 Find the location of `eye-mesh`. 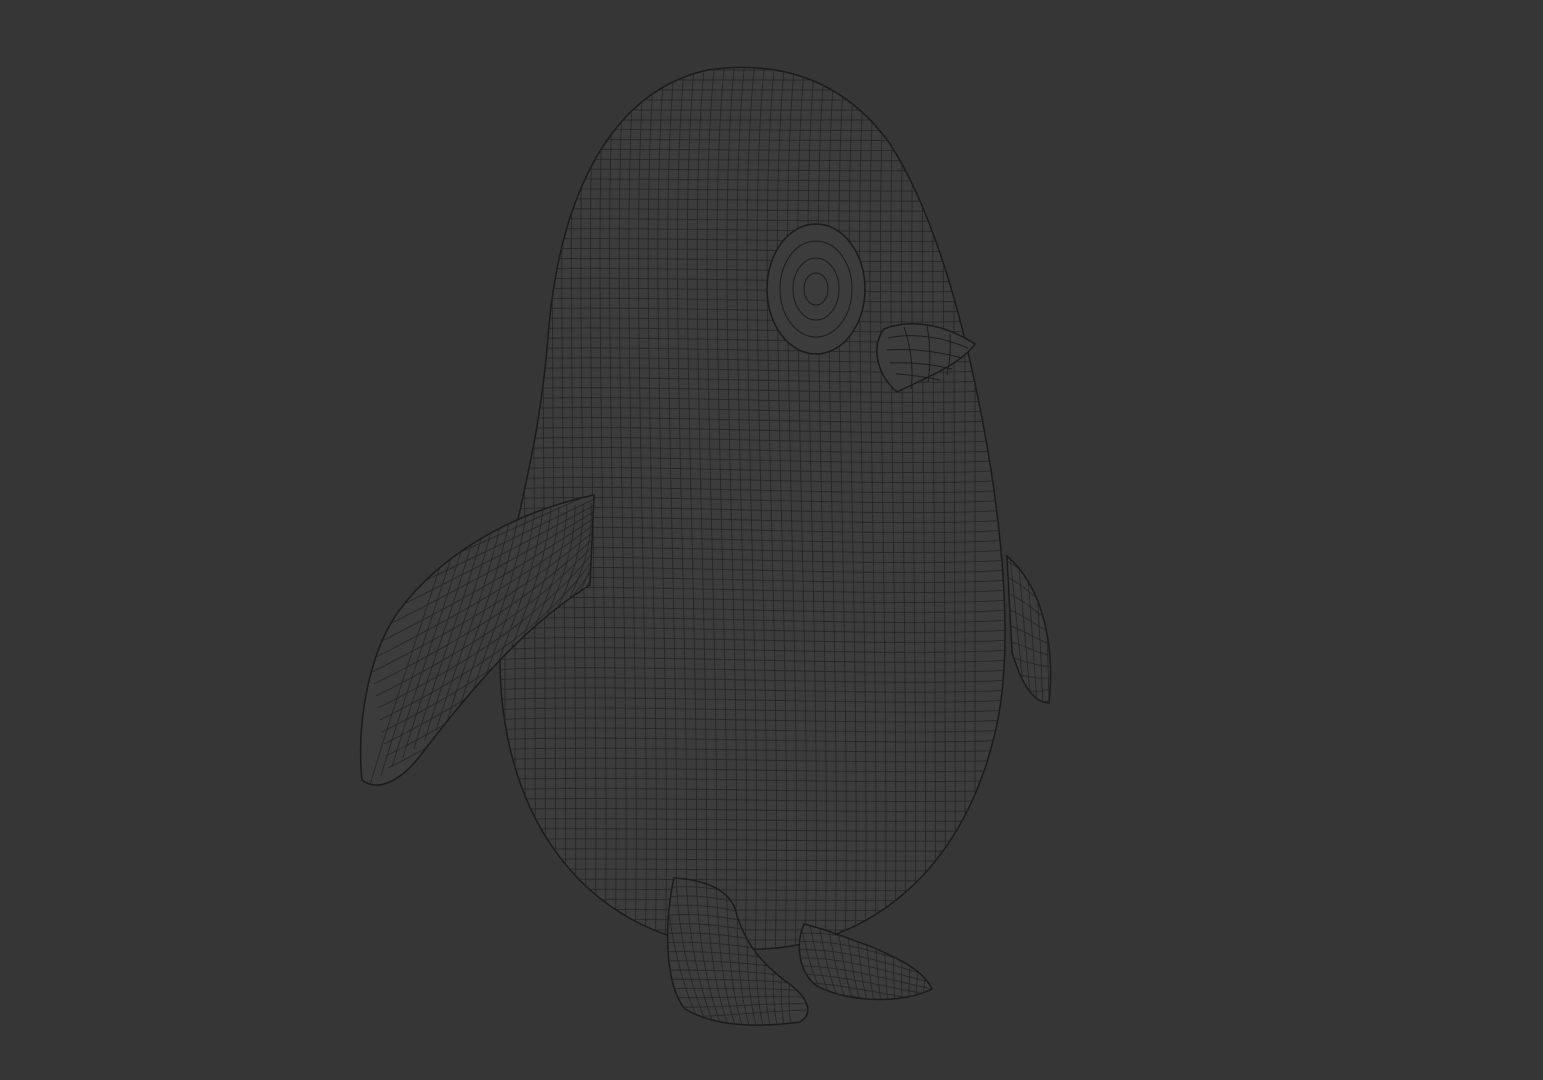

eye-mesh is located at coordinates (816, 289).